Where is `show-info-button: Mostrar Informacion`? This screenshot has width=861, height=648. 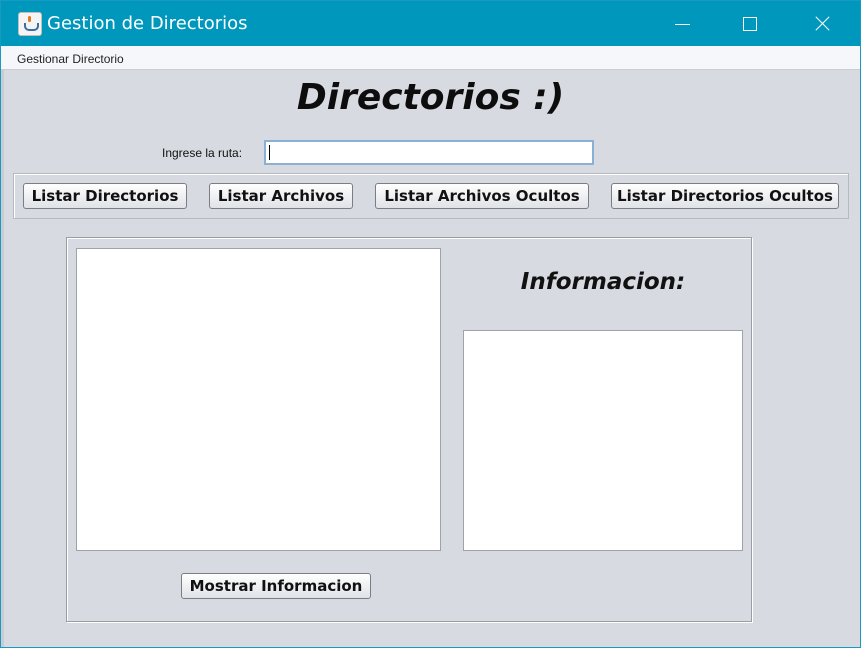
show-info-button: Mostrar Informacion is located at coordinates (276, 586).